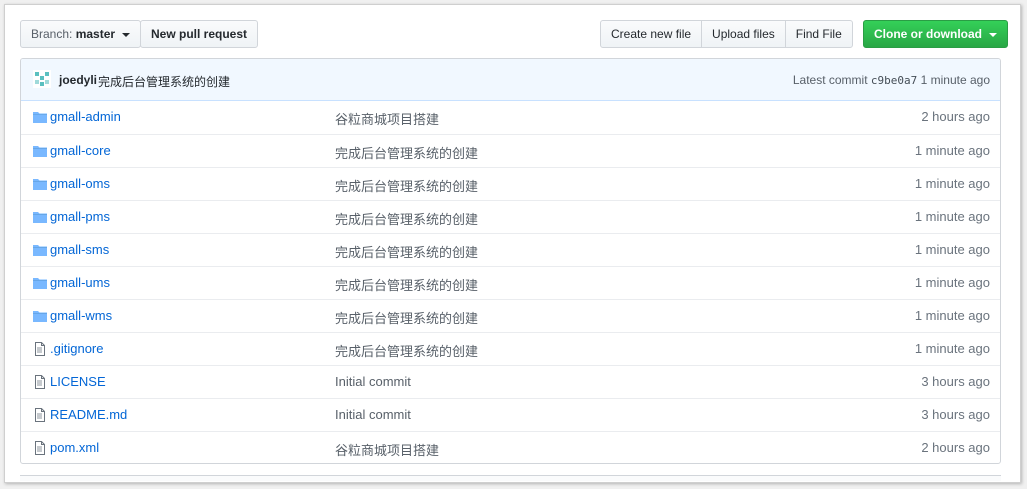 The image size is (1027, 489). I want to click on branch-prefix: Branch:, so click(52, 34).